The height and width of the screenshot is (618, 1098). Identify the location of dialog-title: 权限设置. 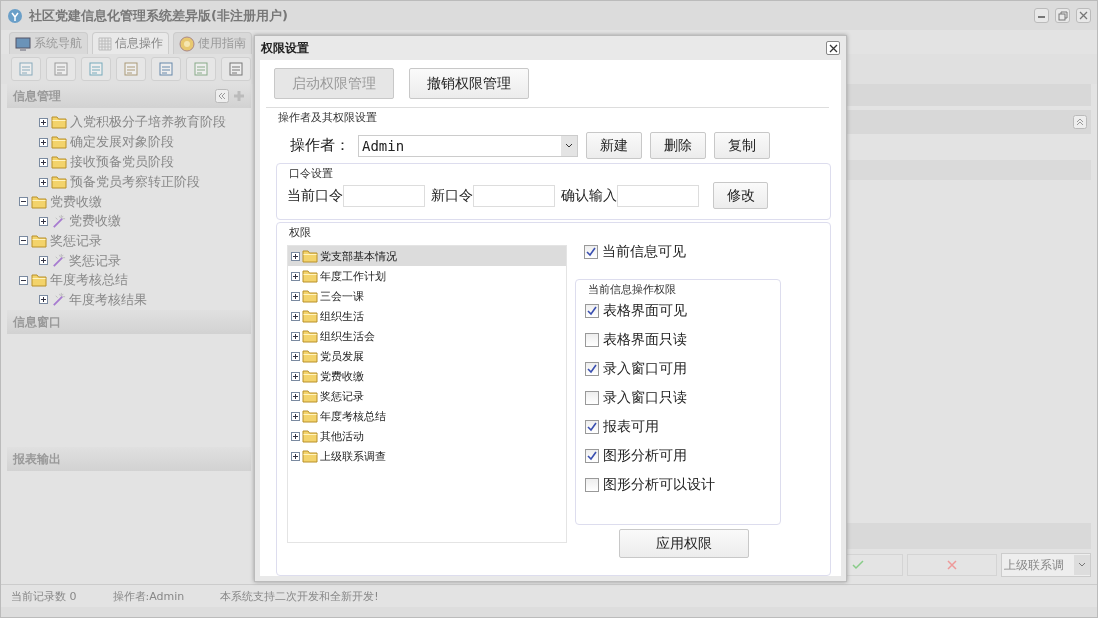
(285, 48).